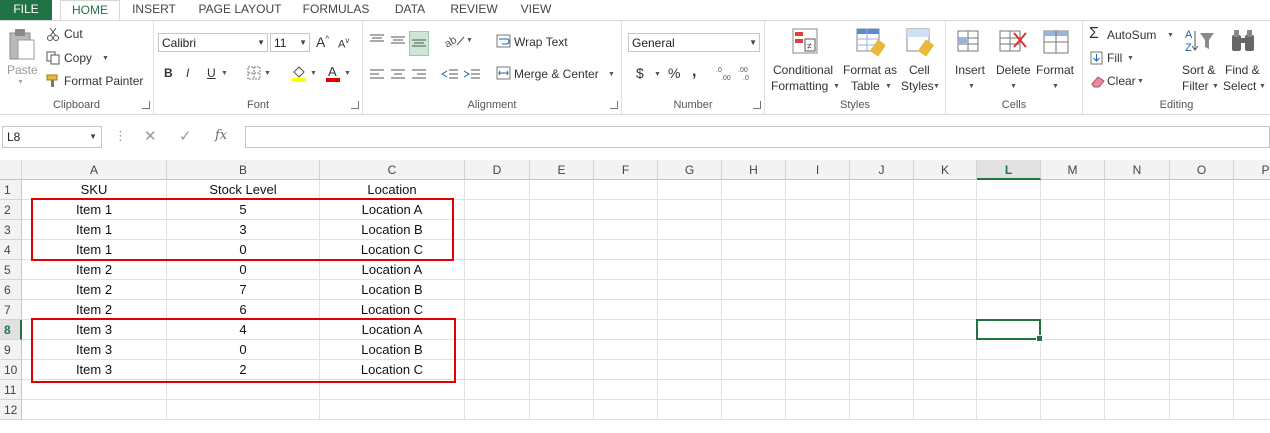 This screenshot has height=433, width=1270. Describe the element at coordinates (11, 170) in the screenshot. I see `select-all-corner` at that location.